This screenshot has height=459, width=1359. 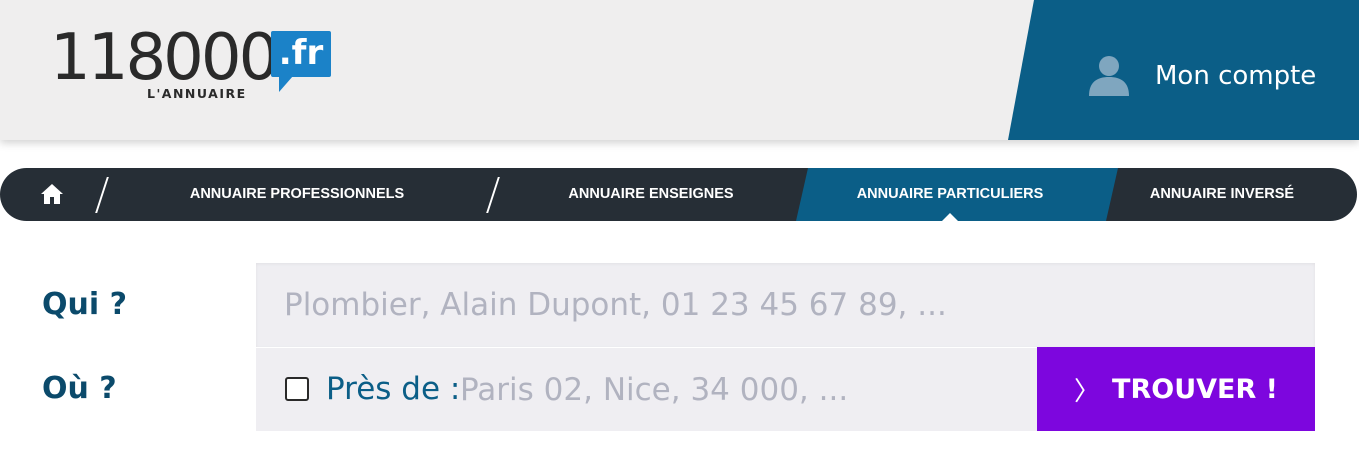 I want to click on where-search-input, so click(x=745, y=389).